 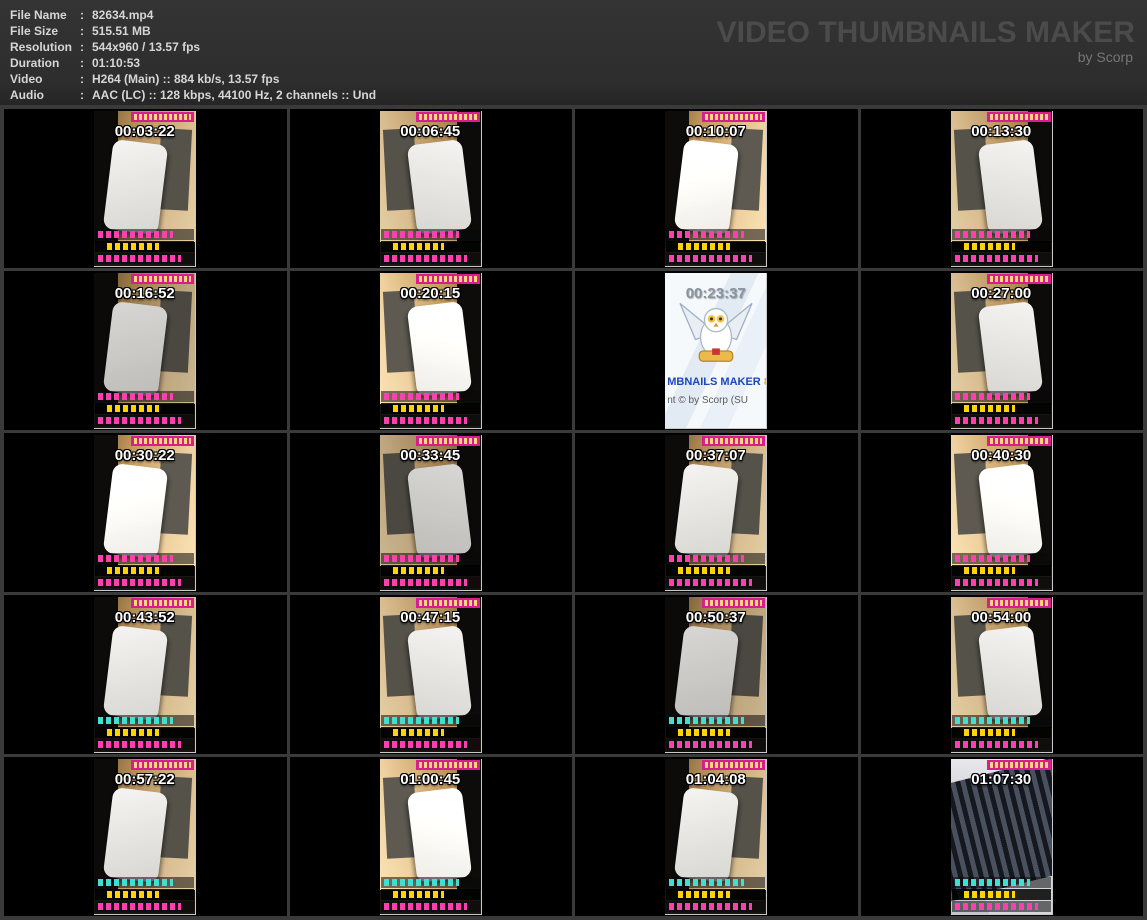 I want to click on video-thumbnail: 01:00:45, so click(x=430, y=836).